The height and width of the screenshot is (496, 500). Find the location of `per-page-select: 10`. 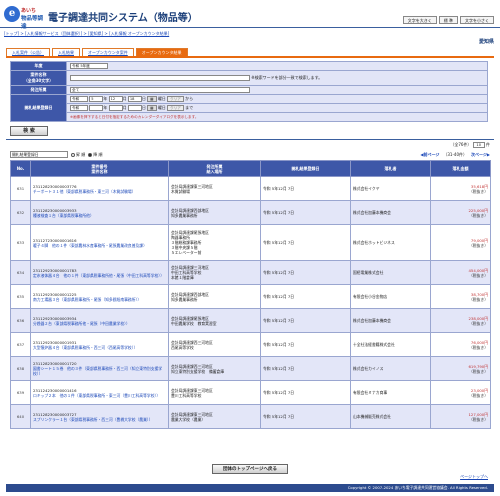

per-page-select: 10 is located at coordinates (478, 145).